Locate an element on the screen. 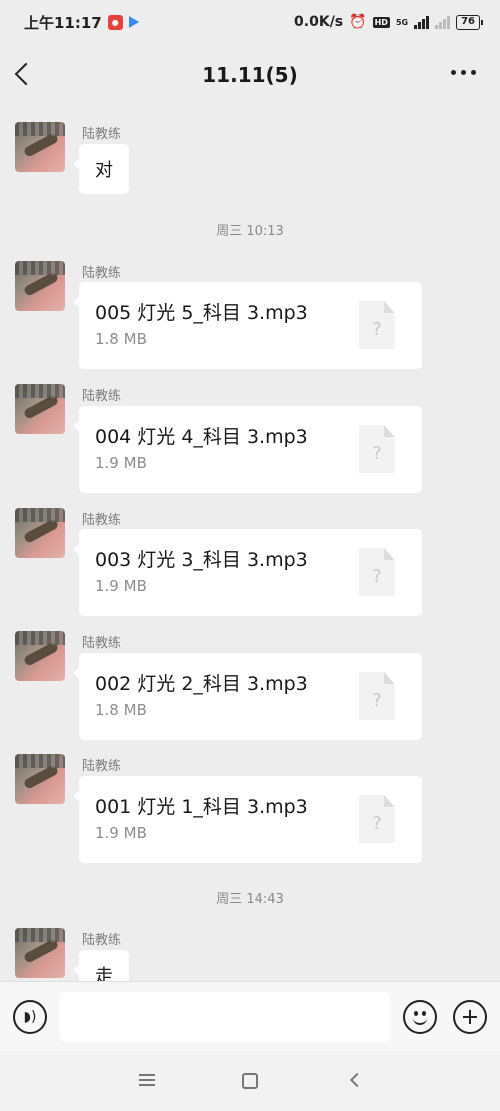 The width and height of the screenshot is (500, 1111). app-notification-icon: ● is located at coordinates (115, 22).